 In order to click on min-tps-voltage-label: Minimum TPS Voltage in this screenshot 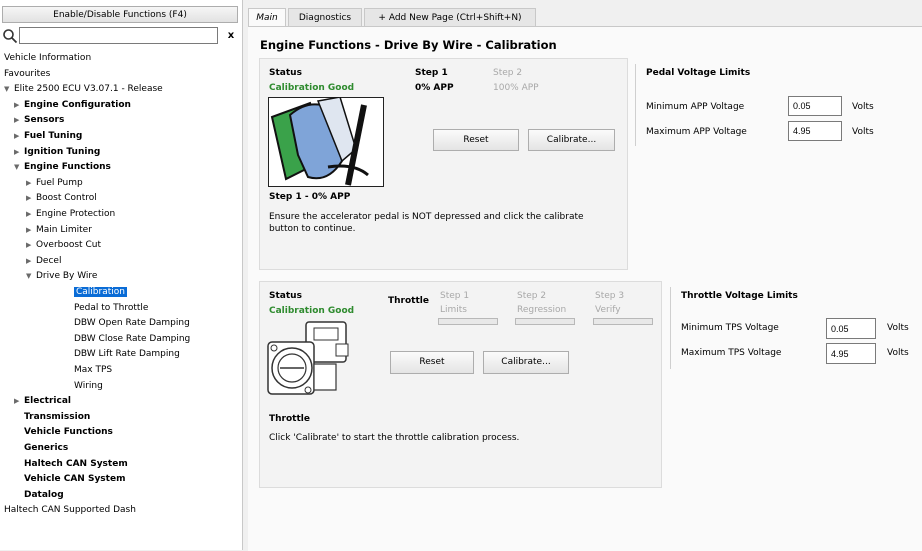, I will do `click(730, 328)`.